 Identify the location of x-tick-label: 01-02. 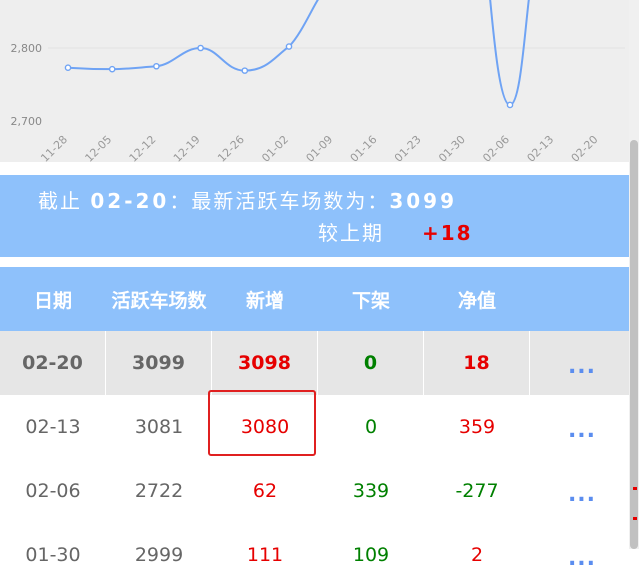
(275, 147).